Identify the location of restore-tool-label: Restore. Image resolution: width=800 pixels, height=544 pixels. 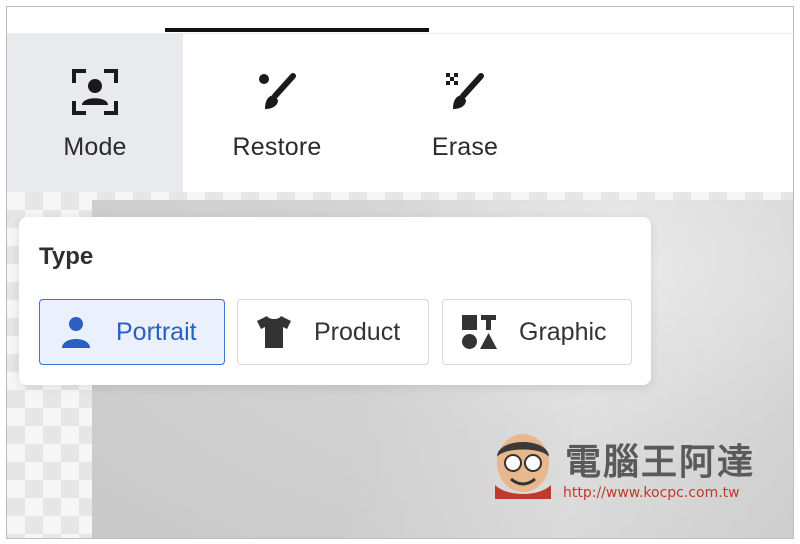
(277, 147).